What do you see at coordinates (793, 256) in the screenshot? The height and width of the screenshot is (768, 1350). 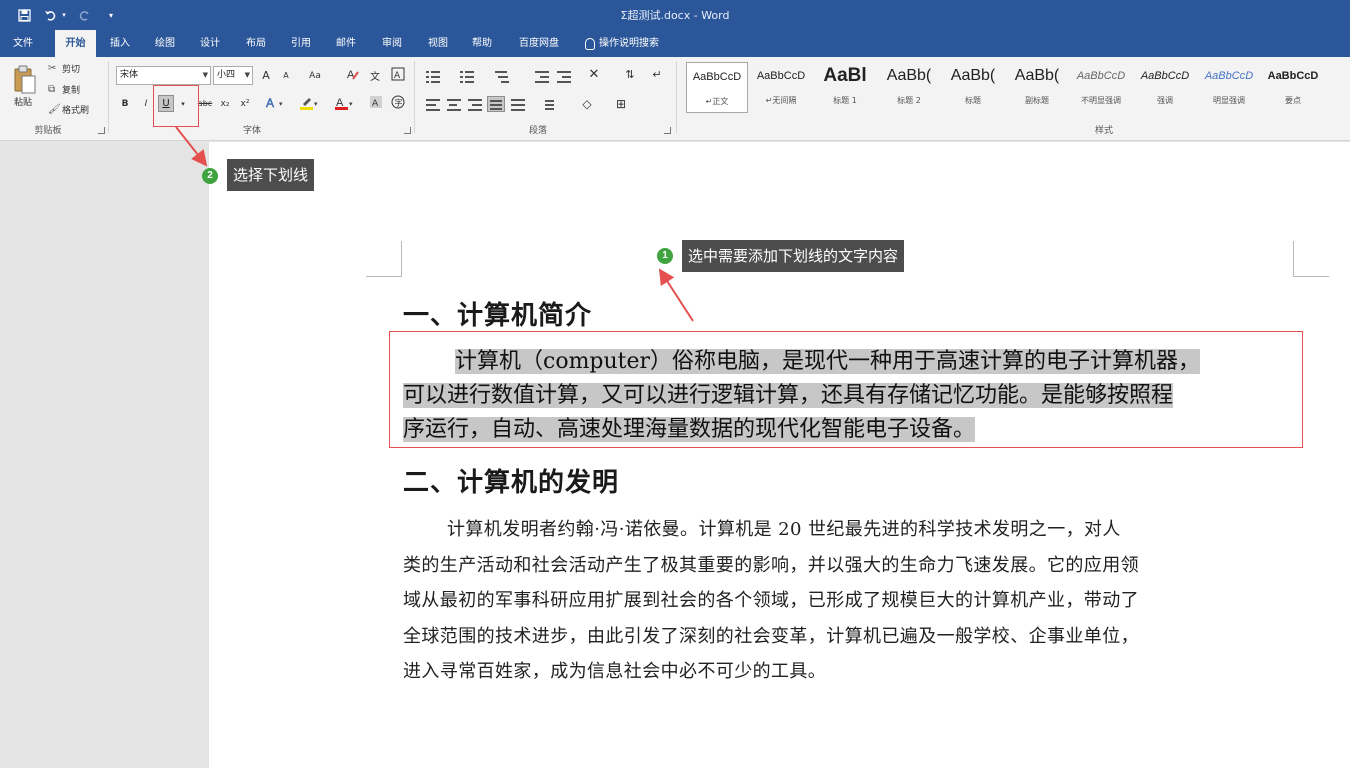 I see `step-1-callout: 选中需要添加下划线的文字内容` at bounding box center [793, 256].